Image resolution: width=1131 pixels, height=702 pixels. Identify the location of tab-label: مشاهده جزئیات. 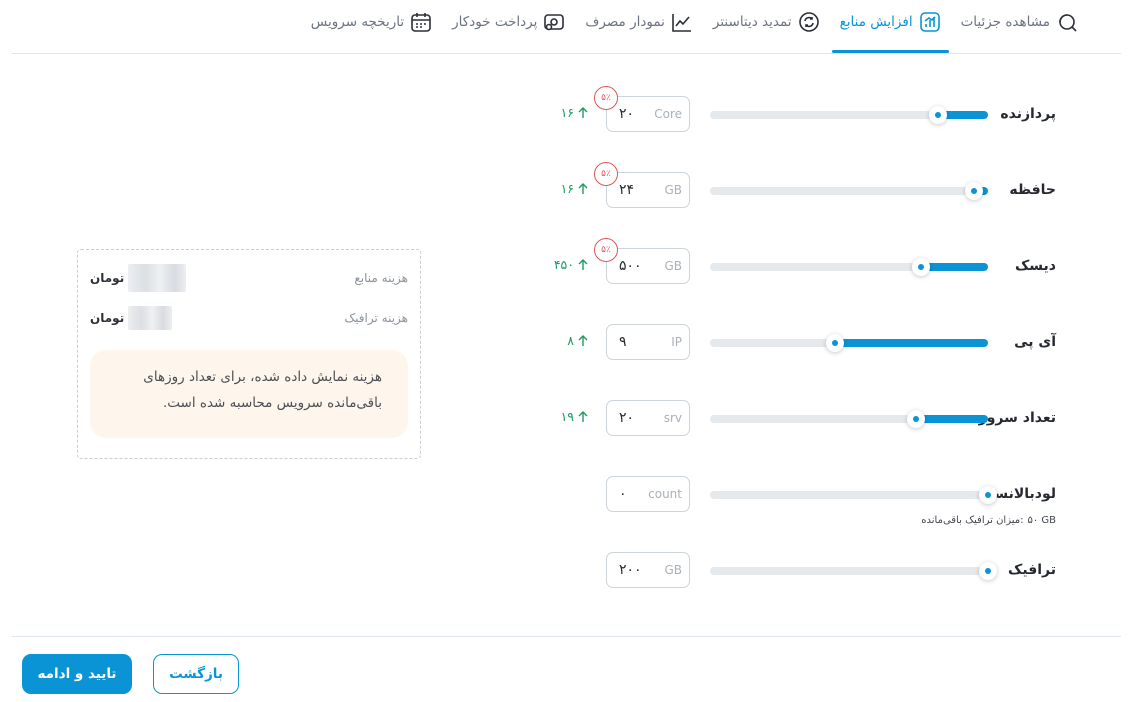
(1005, 22).